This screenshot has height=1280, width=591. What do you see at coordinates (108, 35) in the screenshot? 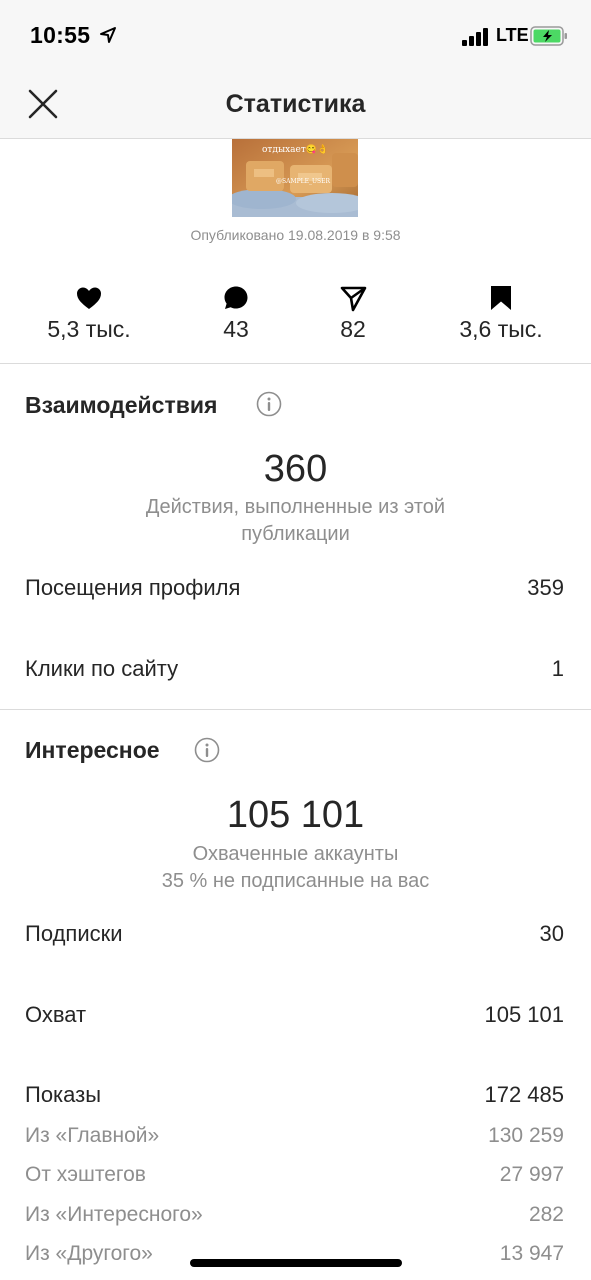
I see `location-arrow-icon` at bounding box center [108, 35].